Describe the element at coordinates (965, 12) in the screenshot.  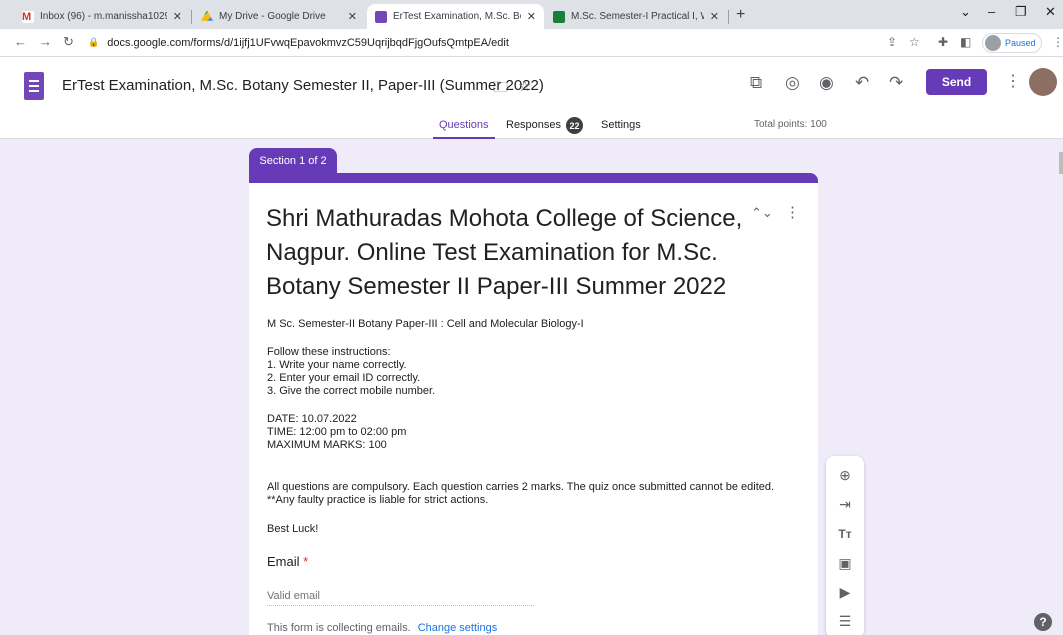
I see `tab-search-icon: ⌄` at that location.